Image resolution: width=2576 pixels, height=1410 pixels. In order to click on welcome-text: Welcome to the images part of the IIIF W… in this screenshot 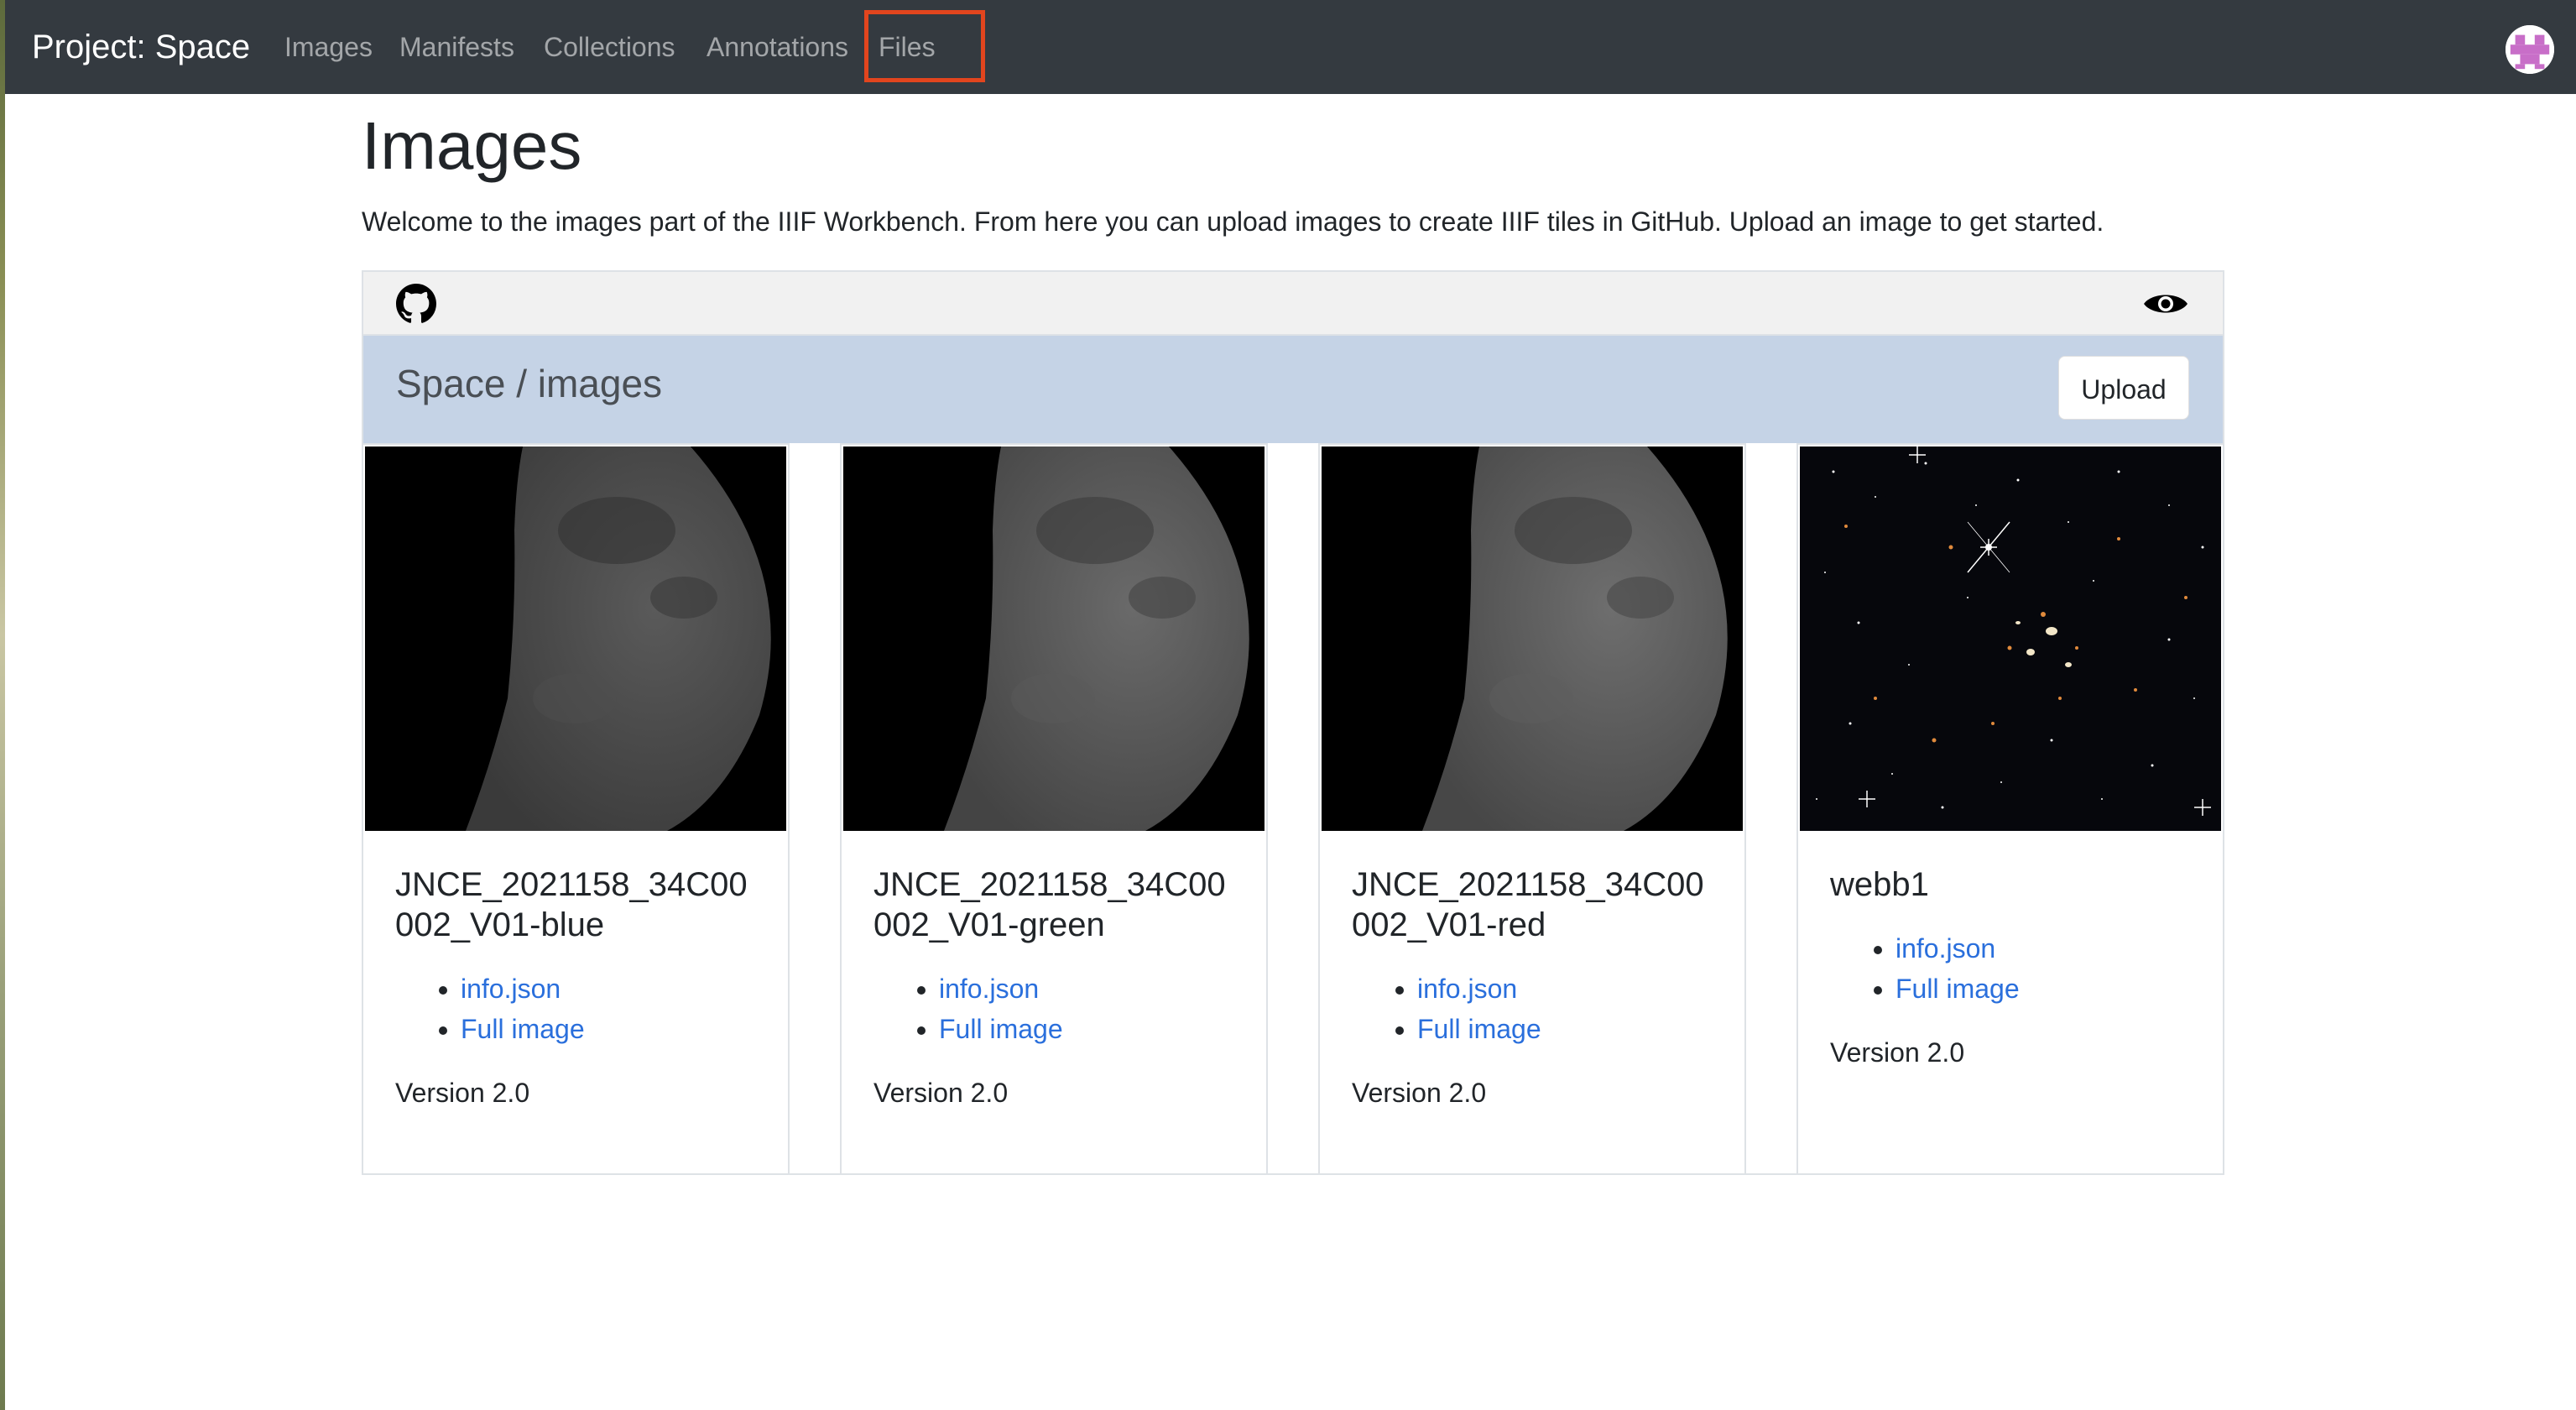, I will do `click(1233, 221)`.